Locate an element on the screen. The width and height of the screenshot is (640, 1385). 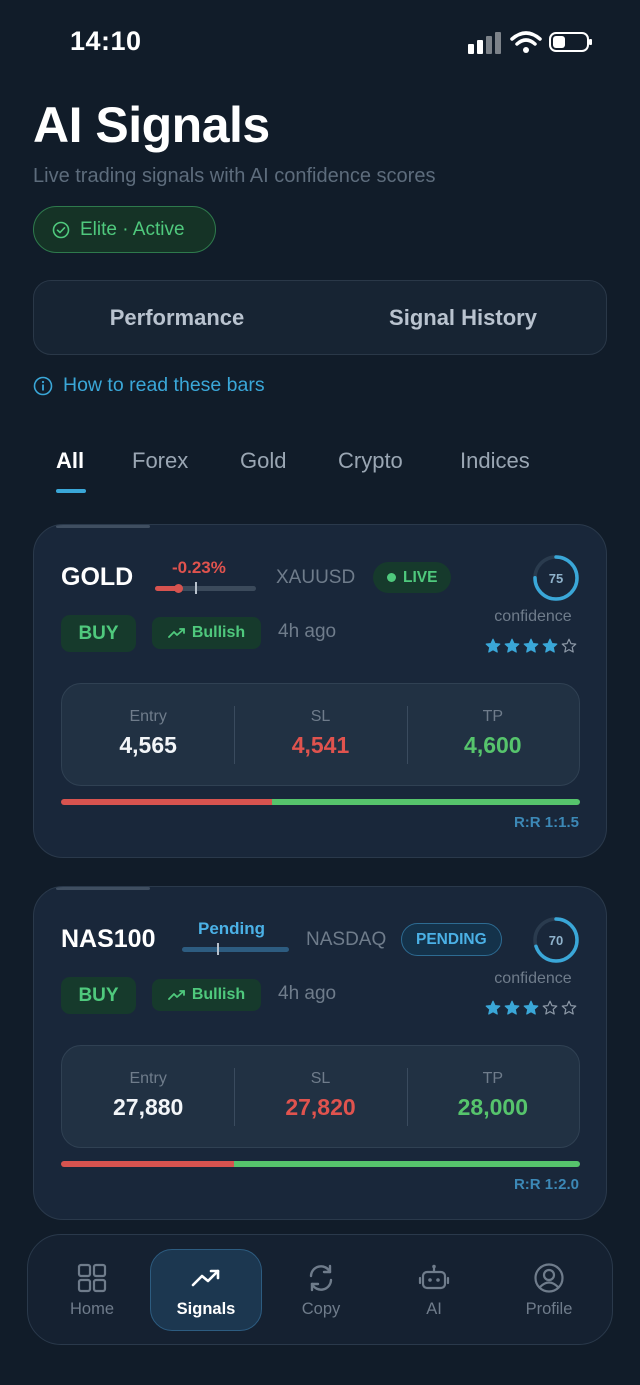
nav-item-signals: Signals is located at coordinates (206, 1290).